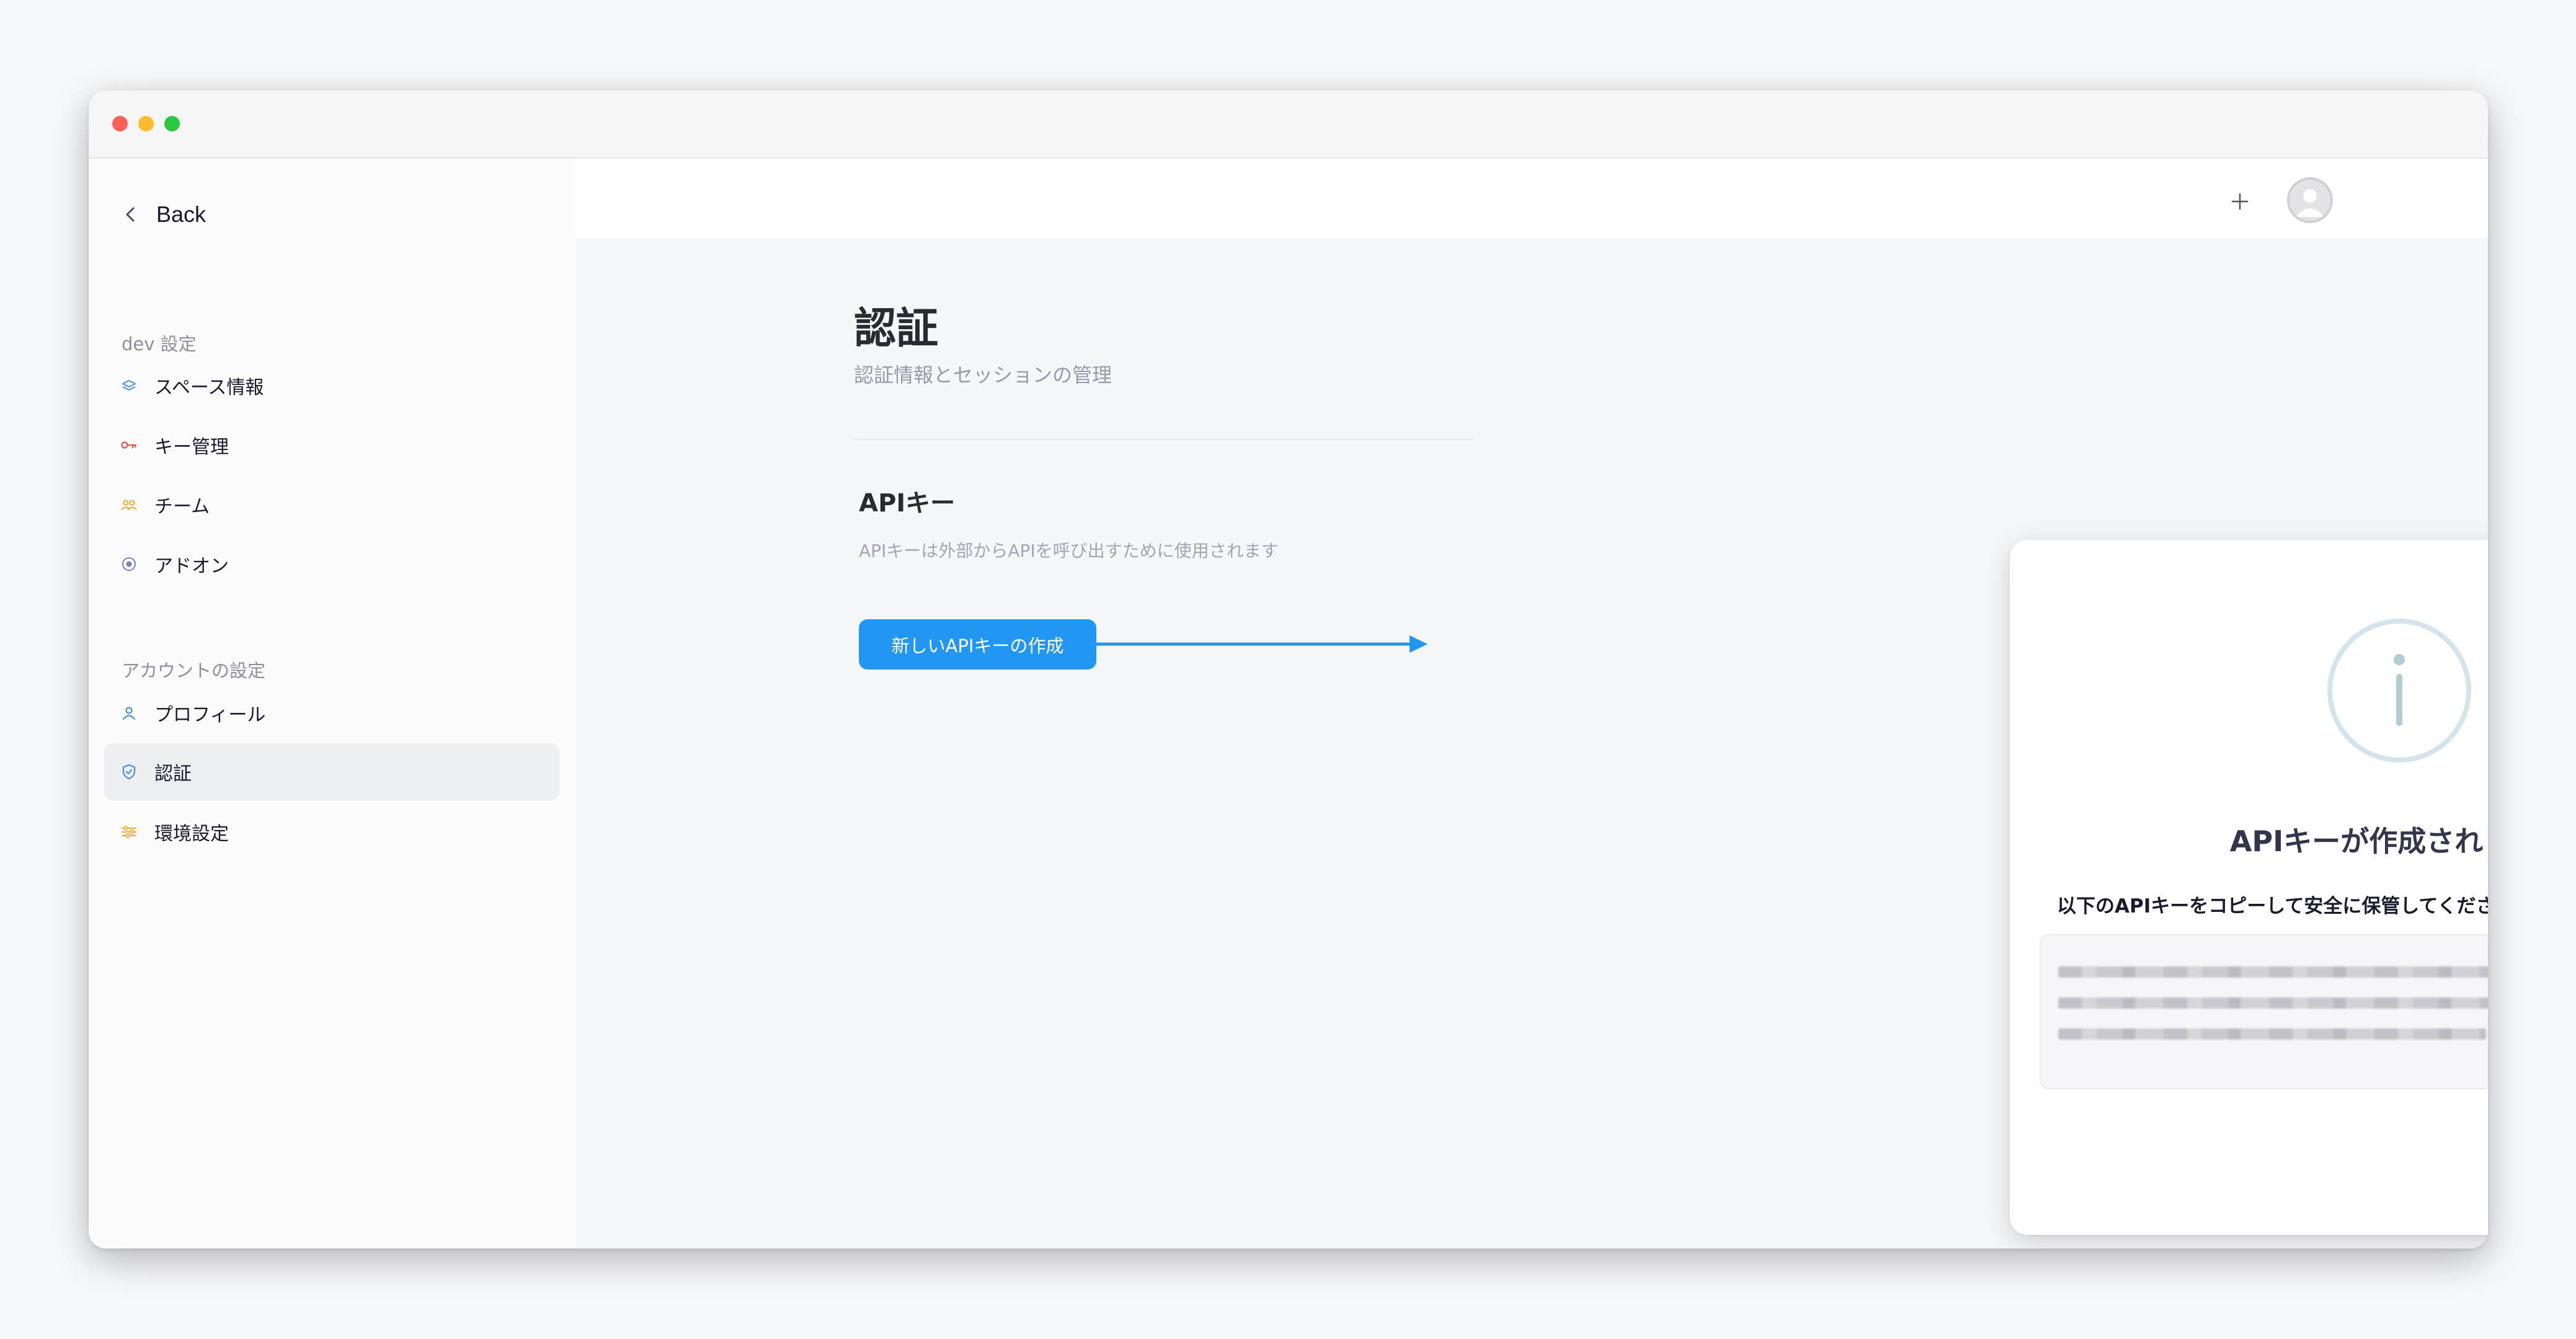  I want to click on sidebar-item-label: 環境設定, so click(191, 834).